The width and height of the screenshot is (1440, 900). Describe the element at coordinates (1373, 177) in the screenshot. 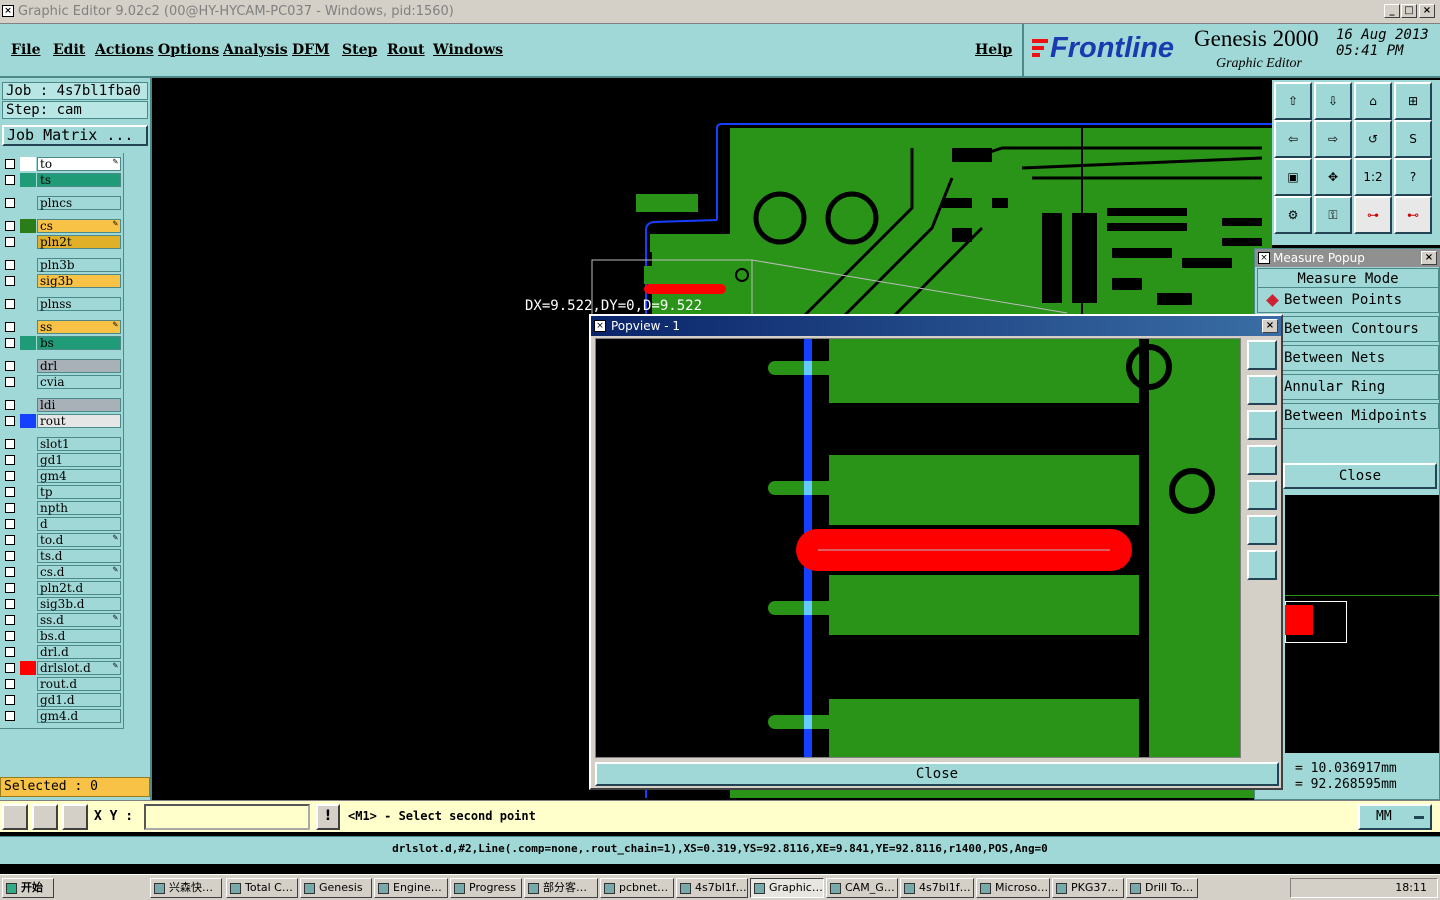

I see `scale-icon: 1:2` at that location.